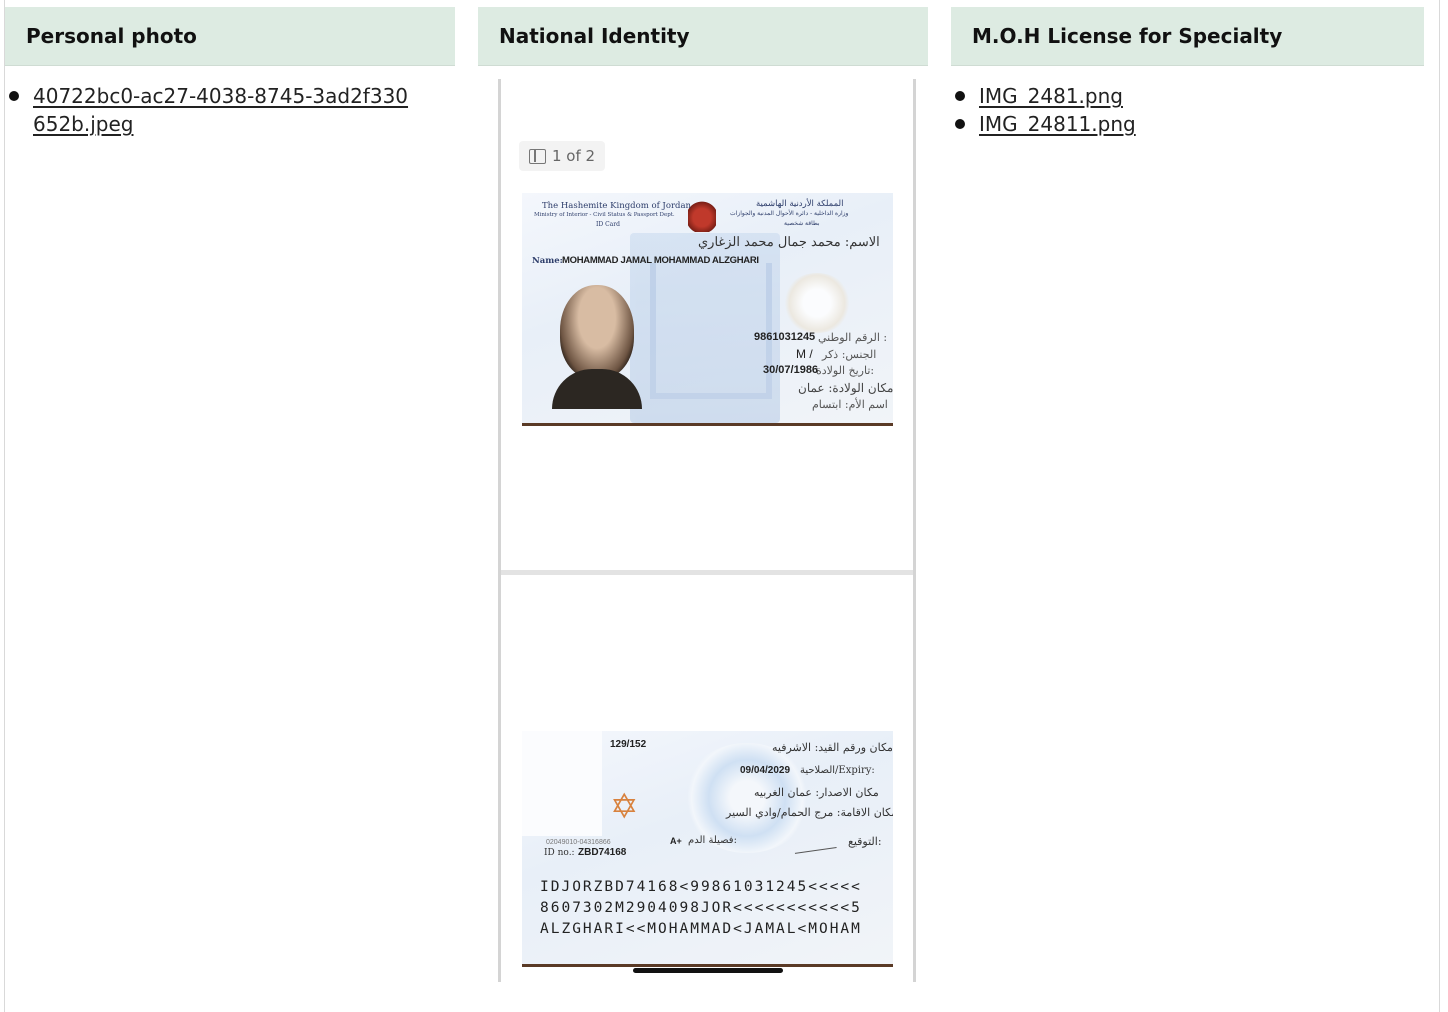 Image resolution: width=1448 pixels, height=1012 pixels. Describe the element at coordinates (816, 792) in the screenshot. I see `issue-place: مكان الاصدار: عمان الغربيه` at that location.